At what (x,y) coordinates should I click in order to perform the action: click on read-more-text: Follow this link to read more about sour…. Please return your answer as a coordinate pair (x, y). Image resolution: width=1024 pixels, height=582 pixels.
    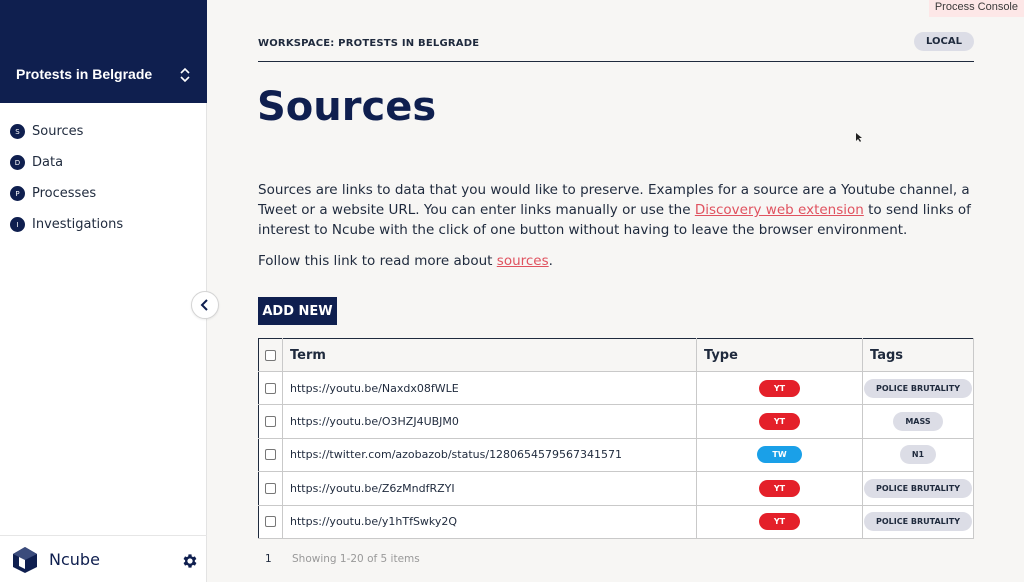
    Looking at the image, I should click on (405, 261).